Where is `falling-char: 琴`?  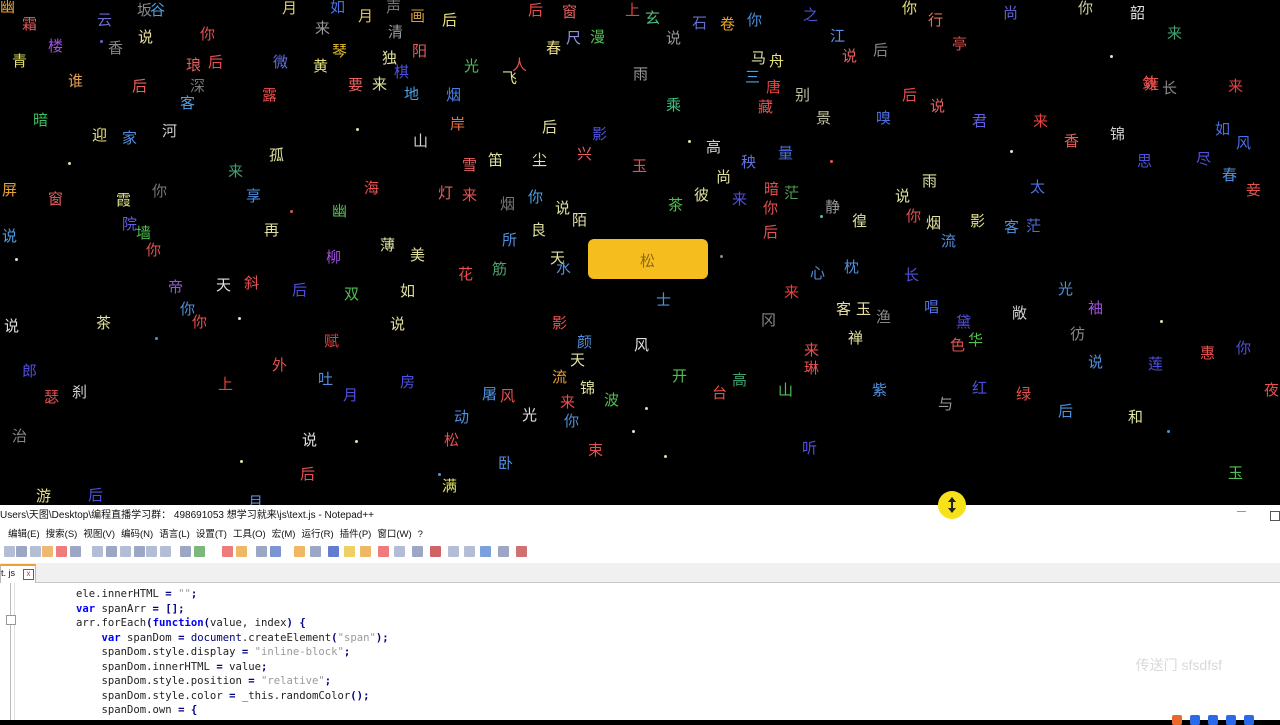 falling-char: 琴 is located at coordinates (340, 51).